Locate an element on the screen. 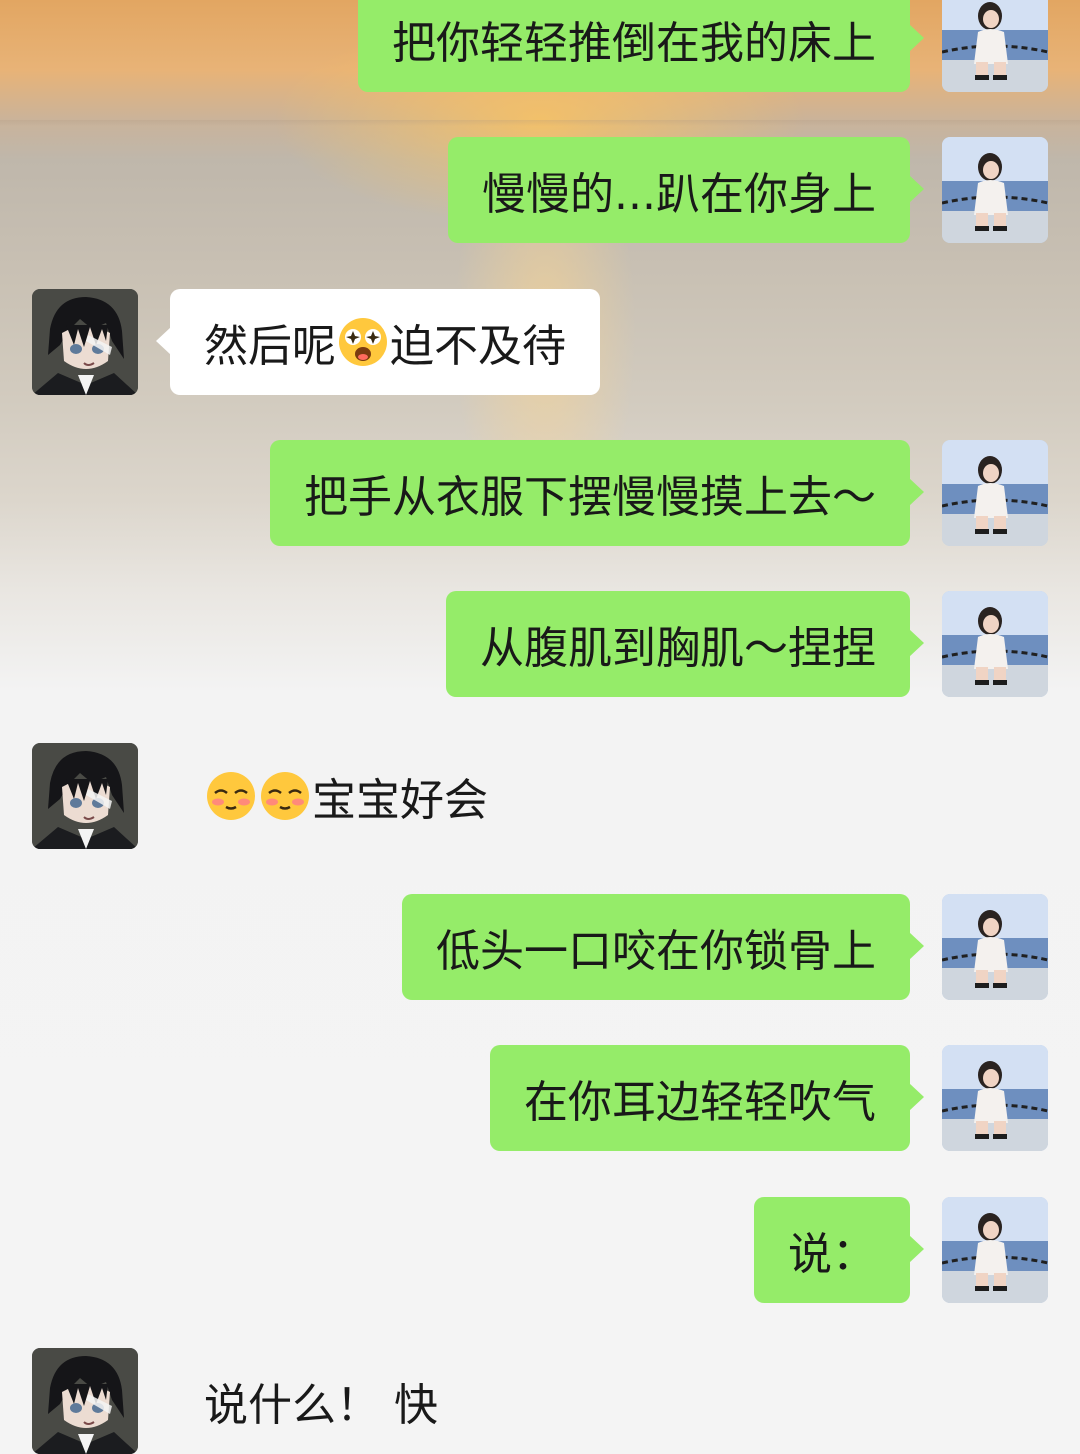 This screenshot has height=1454, width=1080. their-message-bubble: 然后呢 迫不及待 is located at coordinates (378, 342).